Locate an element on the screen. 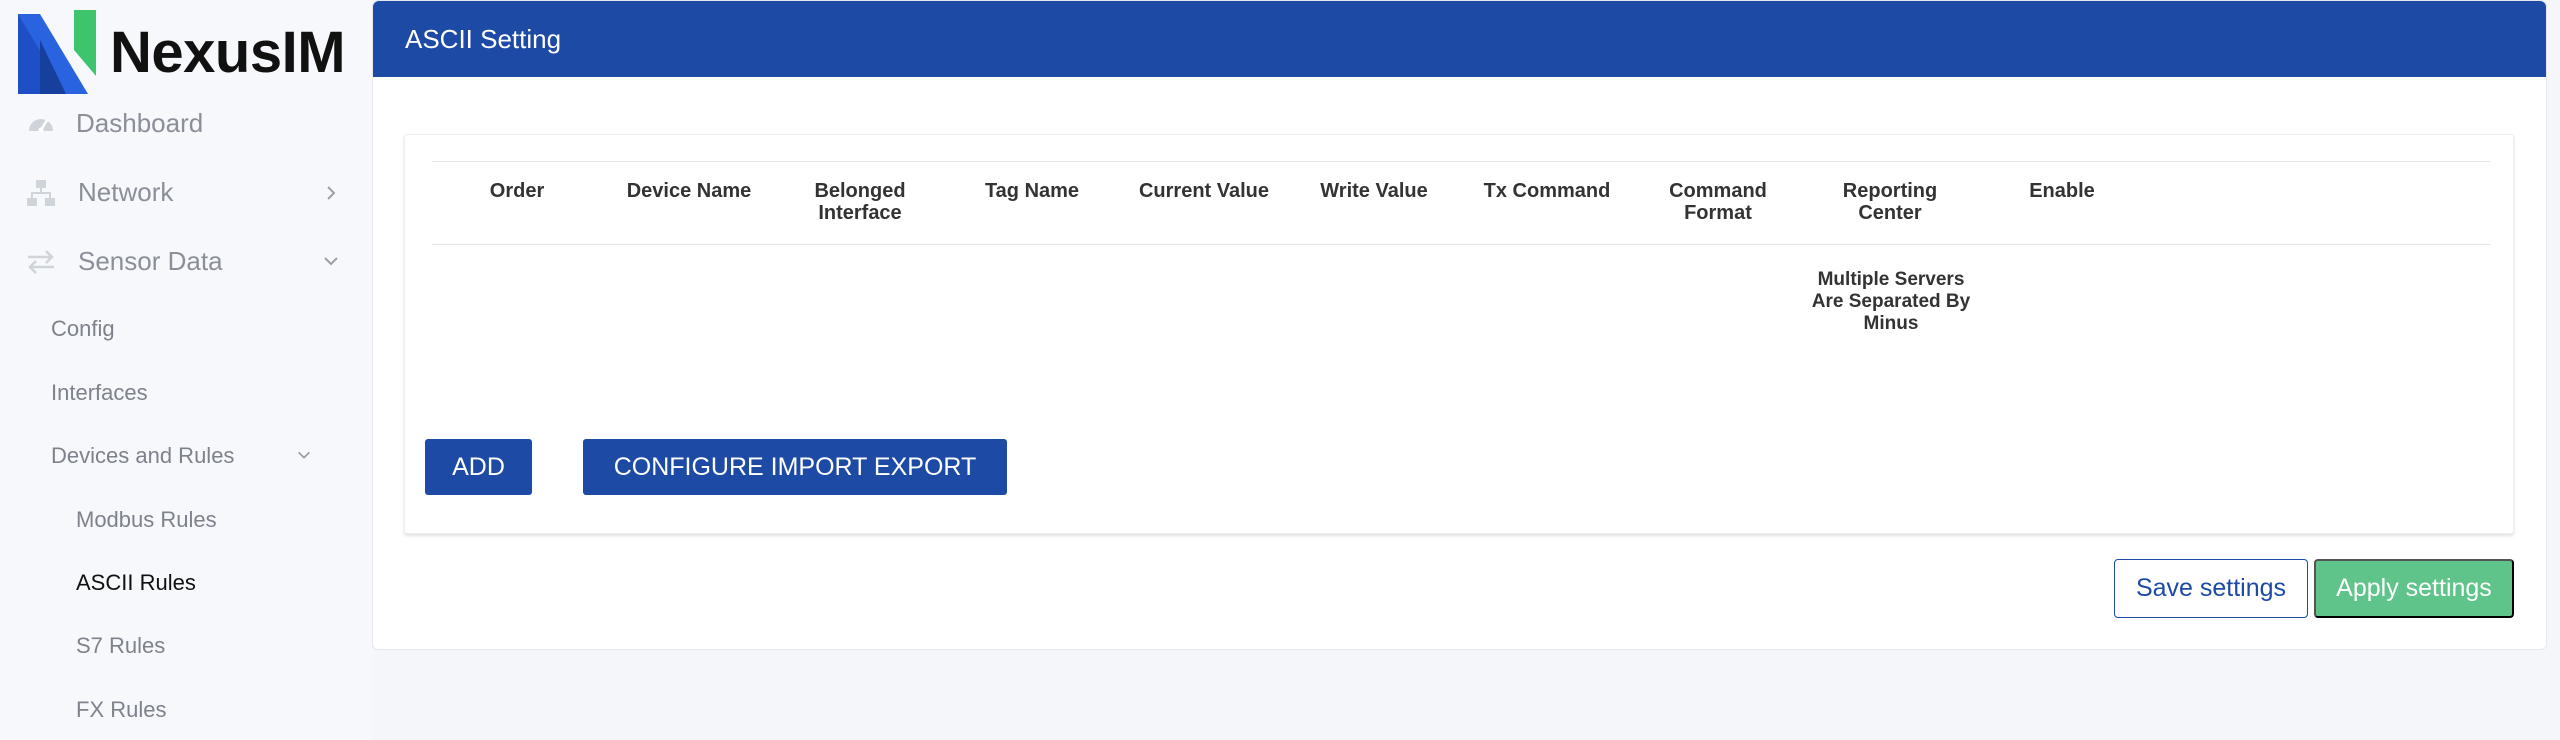 The width and height of the screenshot is (2560, 740). sidebar-item-dashboard: Dashboard is located at coordinates (114, 123).